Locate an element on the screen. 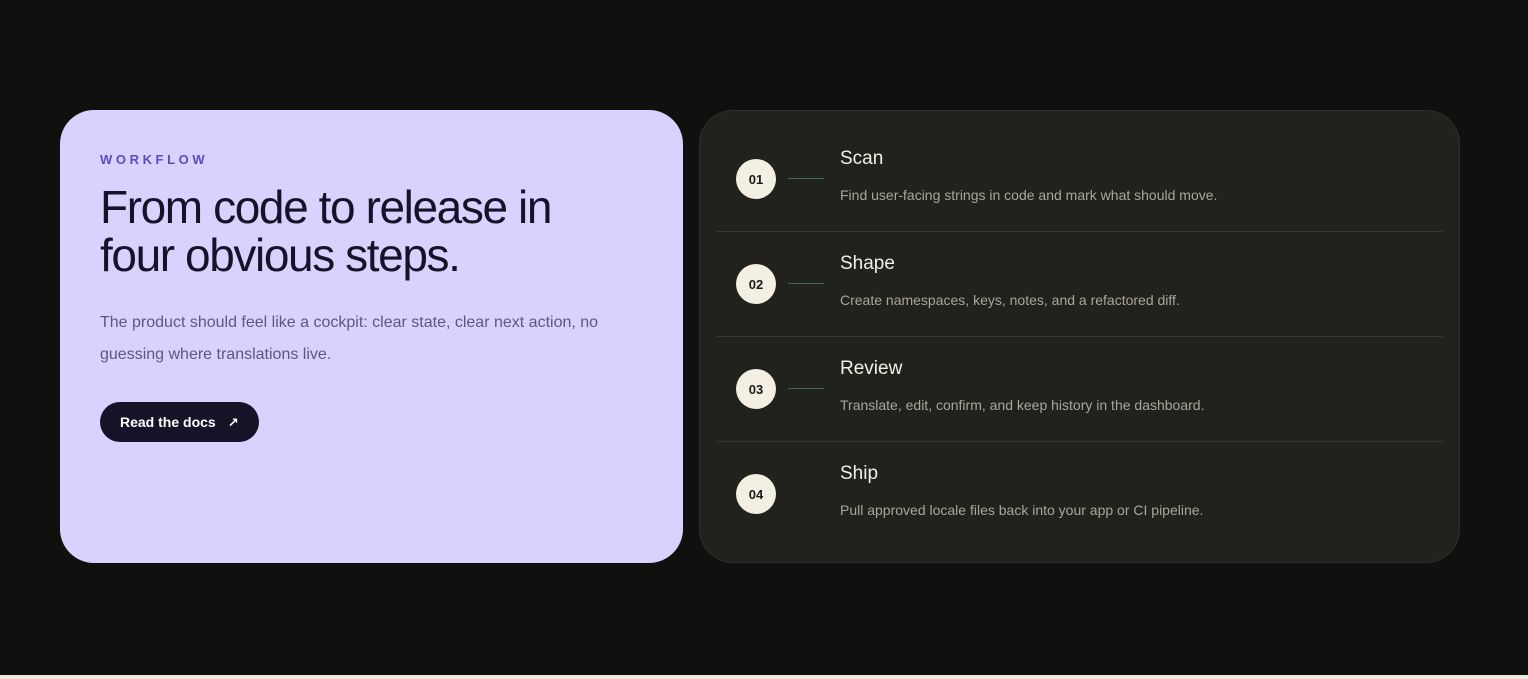 The width and height of the screenshot is (1528, 679). arrow-up-right-icon: ↗ is located at coordinates (233, 422).